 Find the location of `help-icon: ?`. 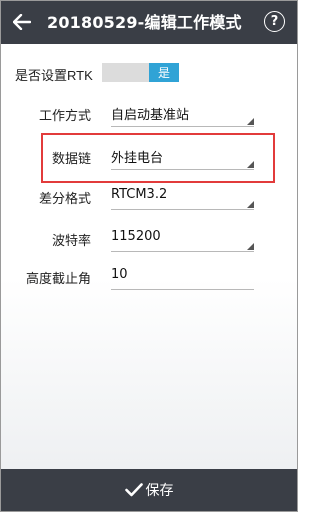

help-icon: ? is located at coordinates (274, 21).